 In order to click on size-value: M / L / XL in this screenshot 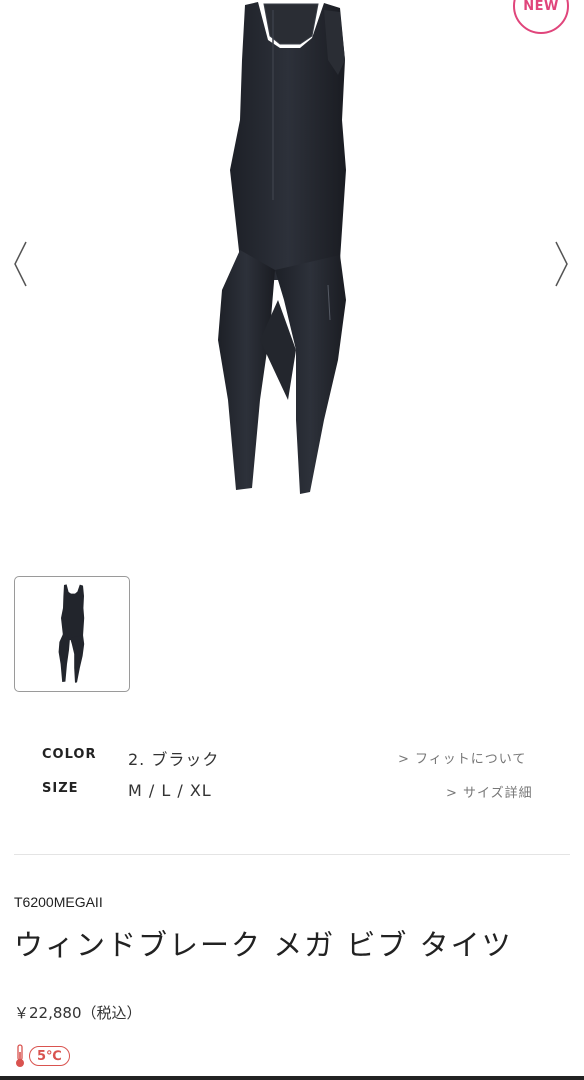, I will do `click(170, 790)`.